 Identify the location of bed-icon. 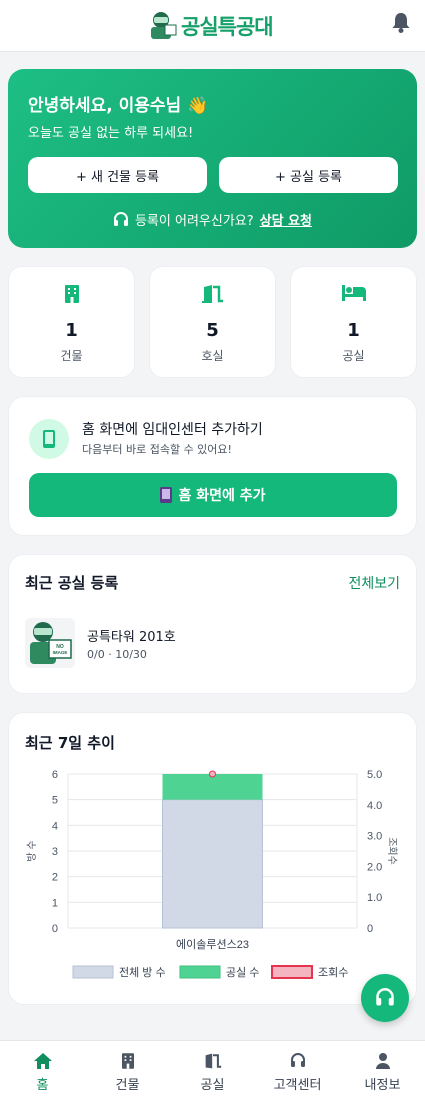
(353, 293).